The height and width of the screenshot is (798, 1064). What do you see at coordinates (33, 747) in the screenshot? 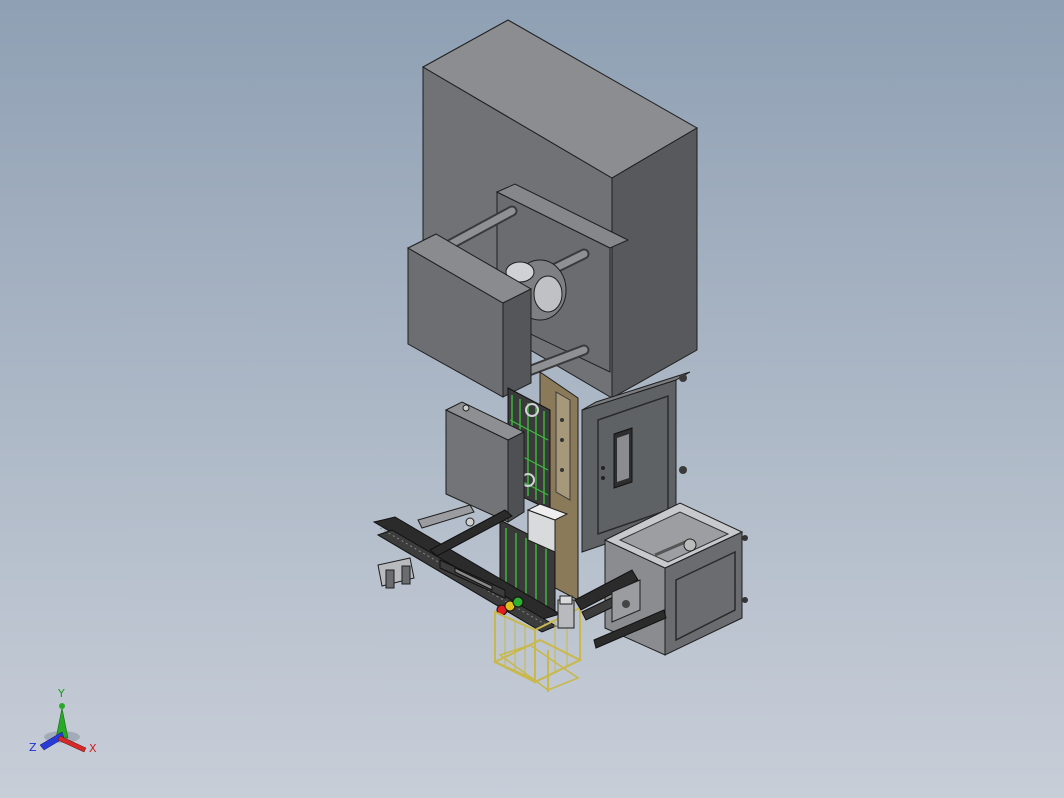
I see `z-axis-label: Z` at bounding box center [33, 747].